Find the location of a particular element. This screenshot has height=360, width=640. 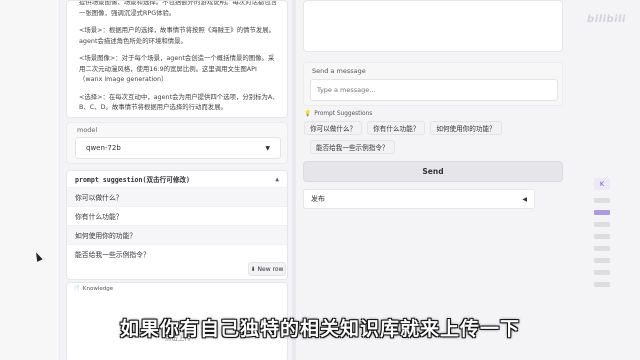

suggestion-chip: 能否给我一些示例指令？ is located at coordinates (352, 147).